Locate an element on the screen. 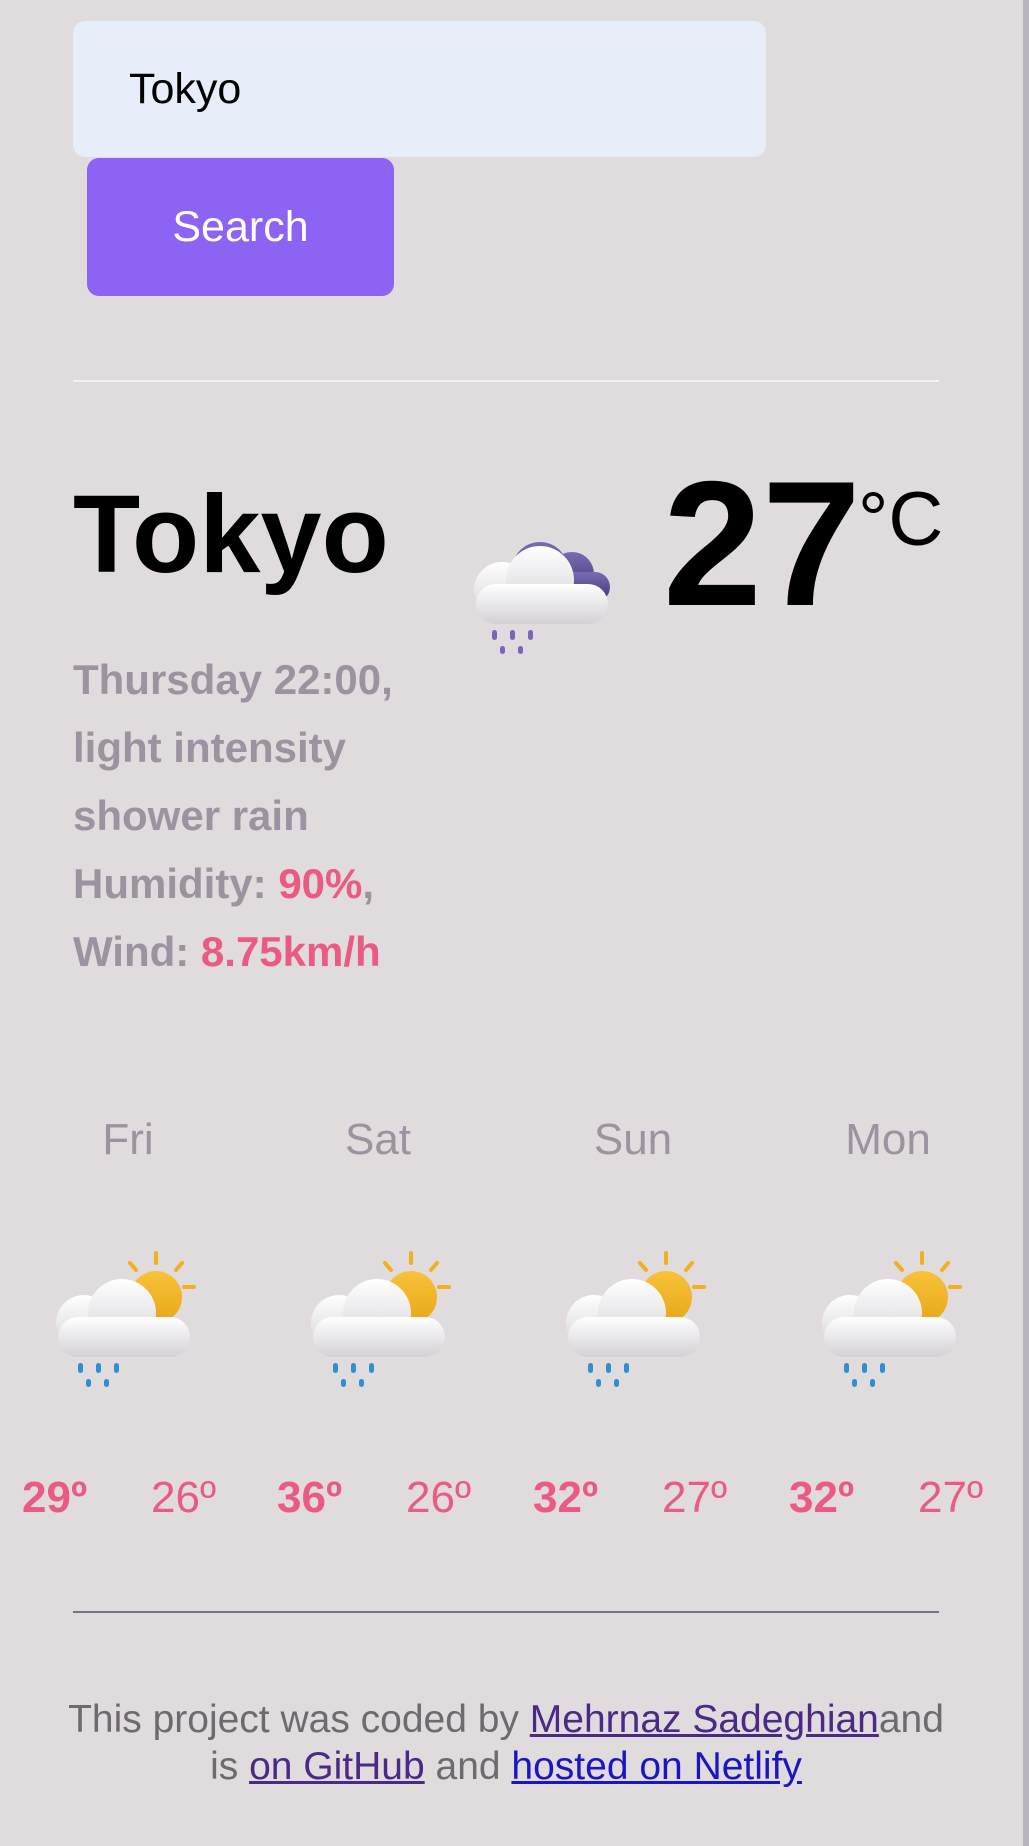 Image resolution: width=1029 pixels, height=1846 pixels. weather-description: light intensity shower rain is located at coordinates (209, 781).